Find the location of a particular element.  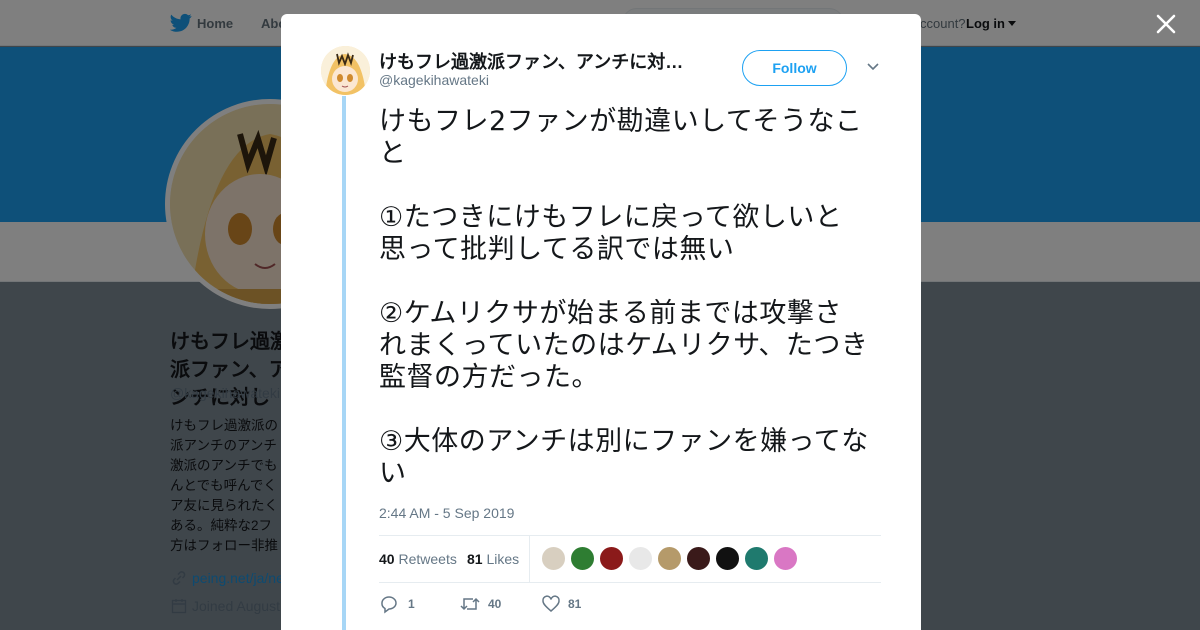

heart-icon is located at coordinates (551, 603).